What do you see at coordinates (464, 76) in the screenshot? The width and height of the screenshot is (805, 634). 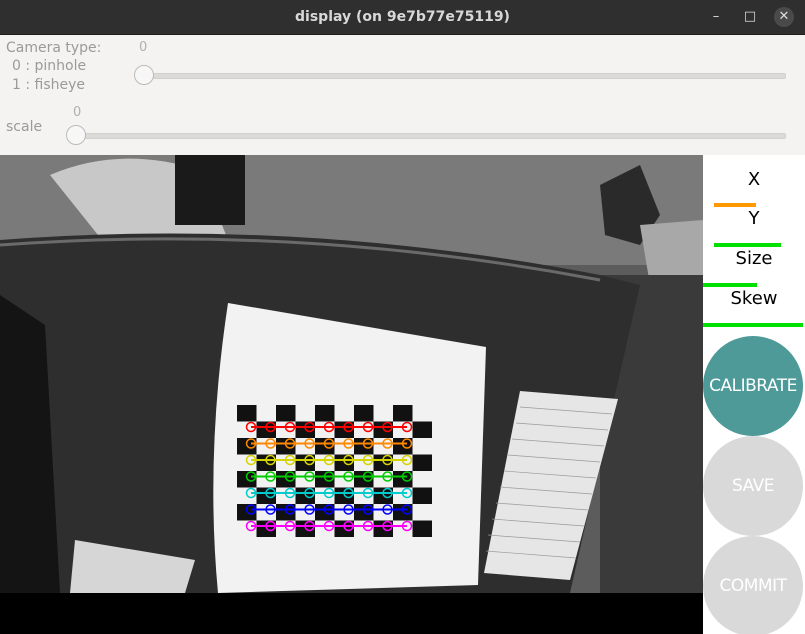 I see `camera-type-slider-track` at bounding box center [464, 76].